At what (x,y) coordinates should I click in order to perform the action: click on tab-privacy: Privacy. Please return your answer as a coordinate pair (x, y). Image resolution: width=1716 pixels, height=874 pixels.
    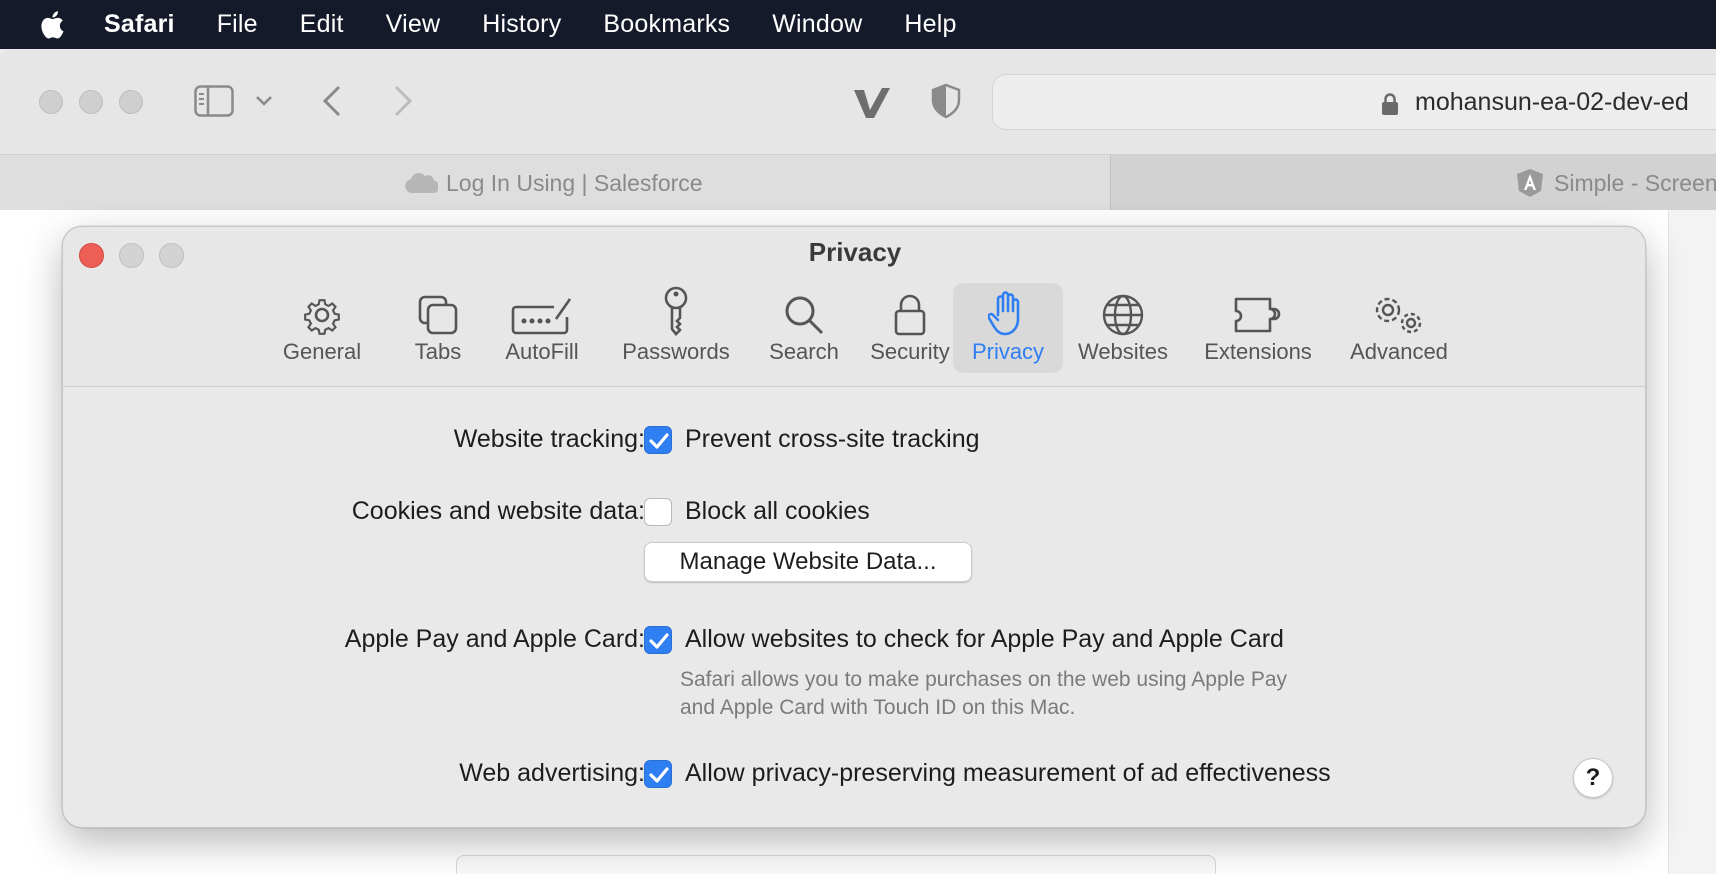
    Looking at the image, I should click on (1008, 328).